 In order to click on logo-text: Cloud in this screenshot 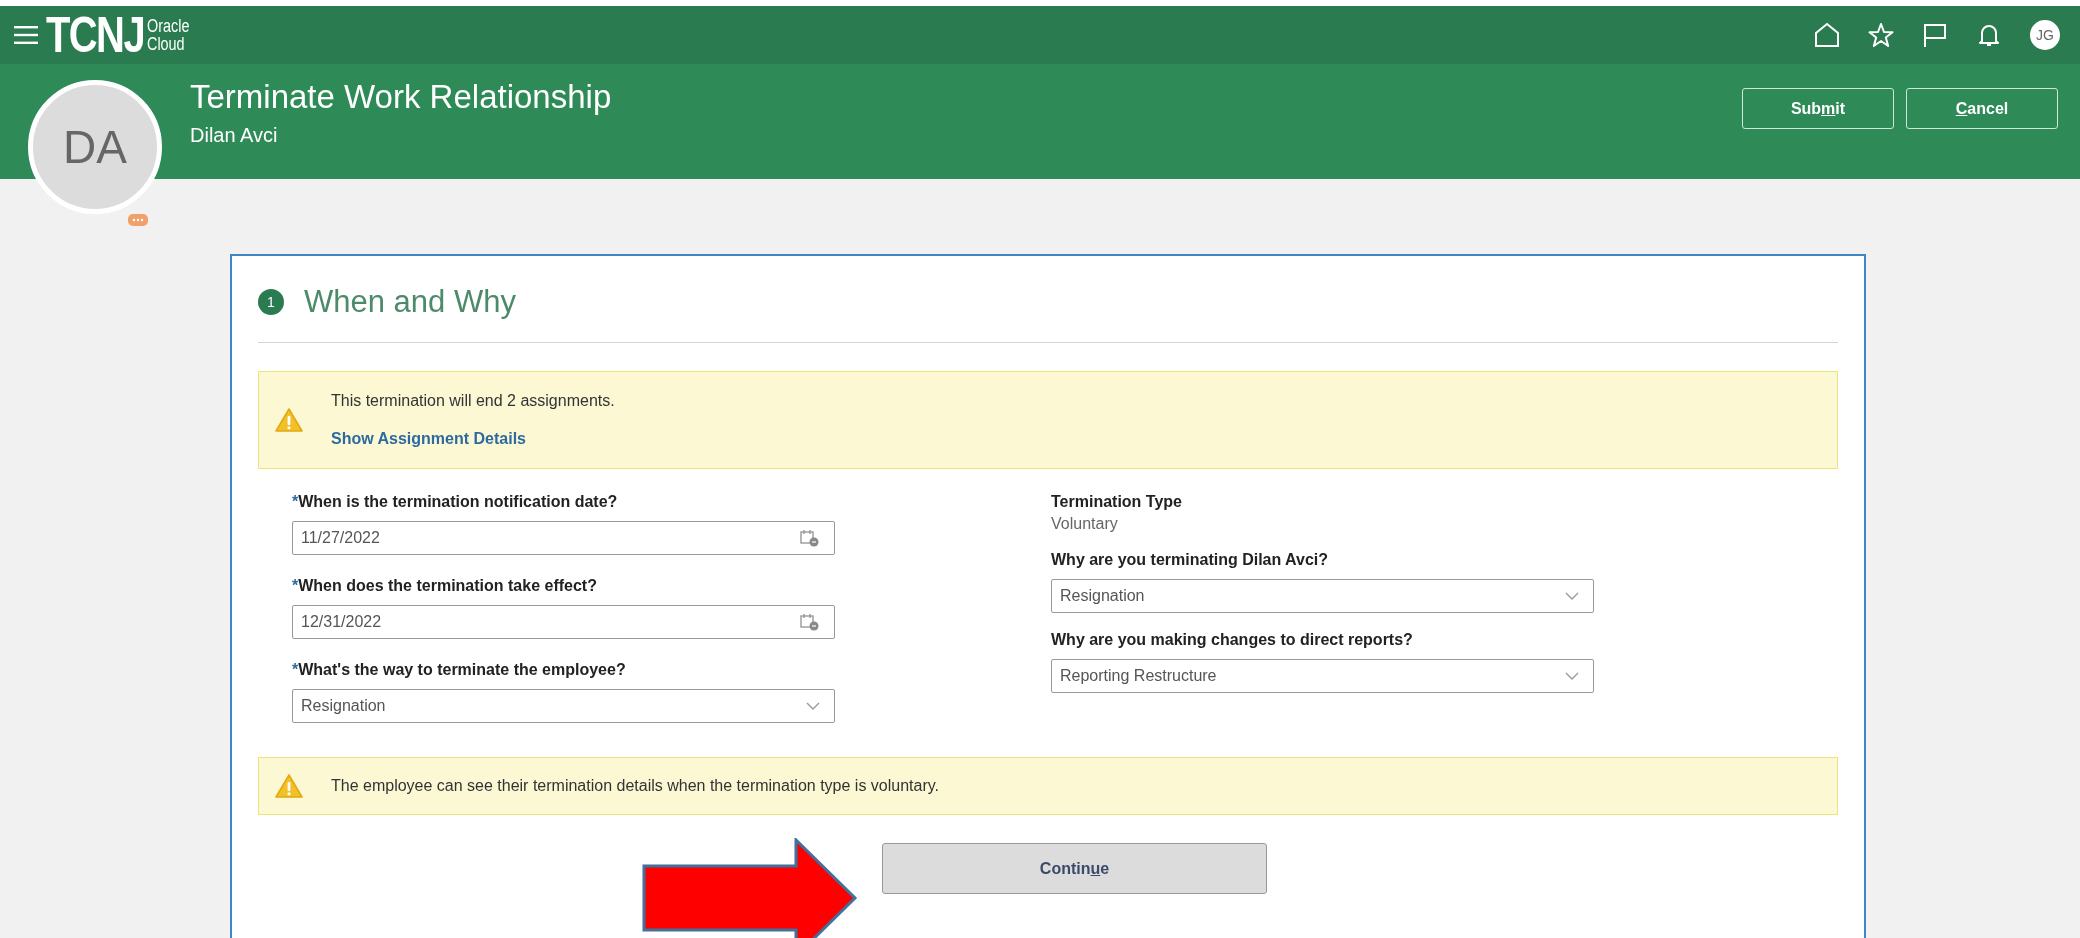, I will do `click(166, 44)`.